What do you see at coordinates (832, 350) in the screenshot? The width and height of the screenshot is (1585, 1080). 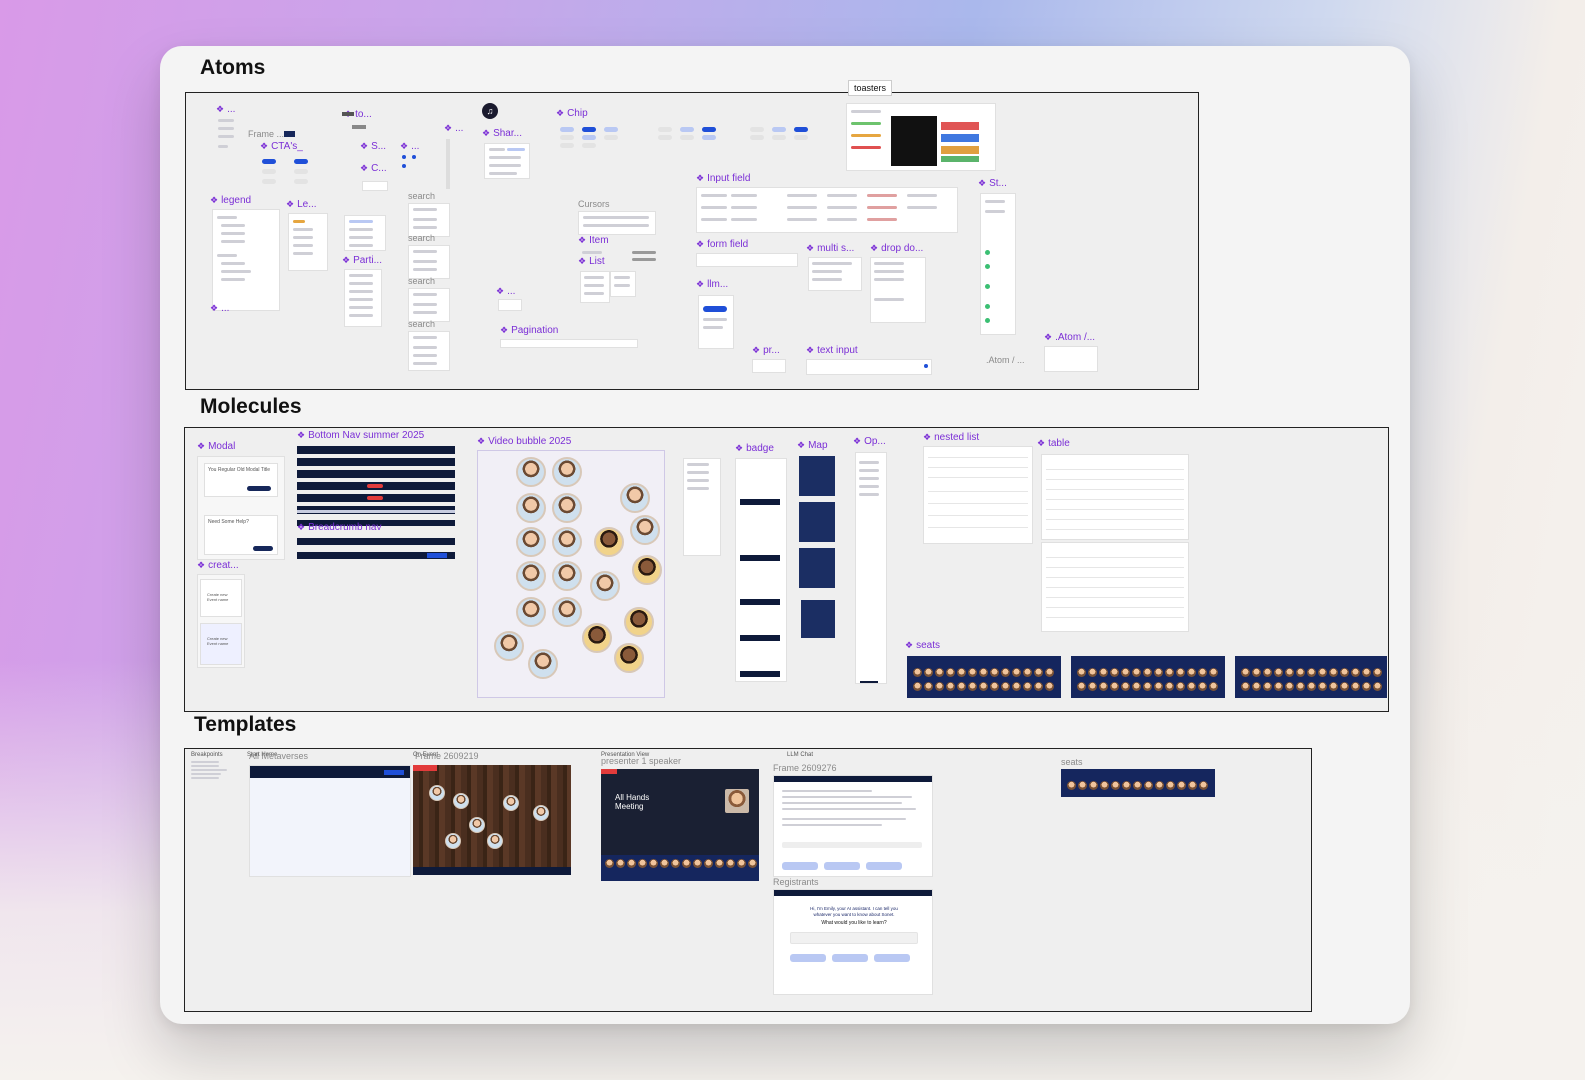 I see `label-text-input: ❖ text input` at bounding box center [832, 350].